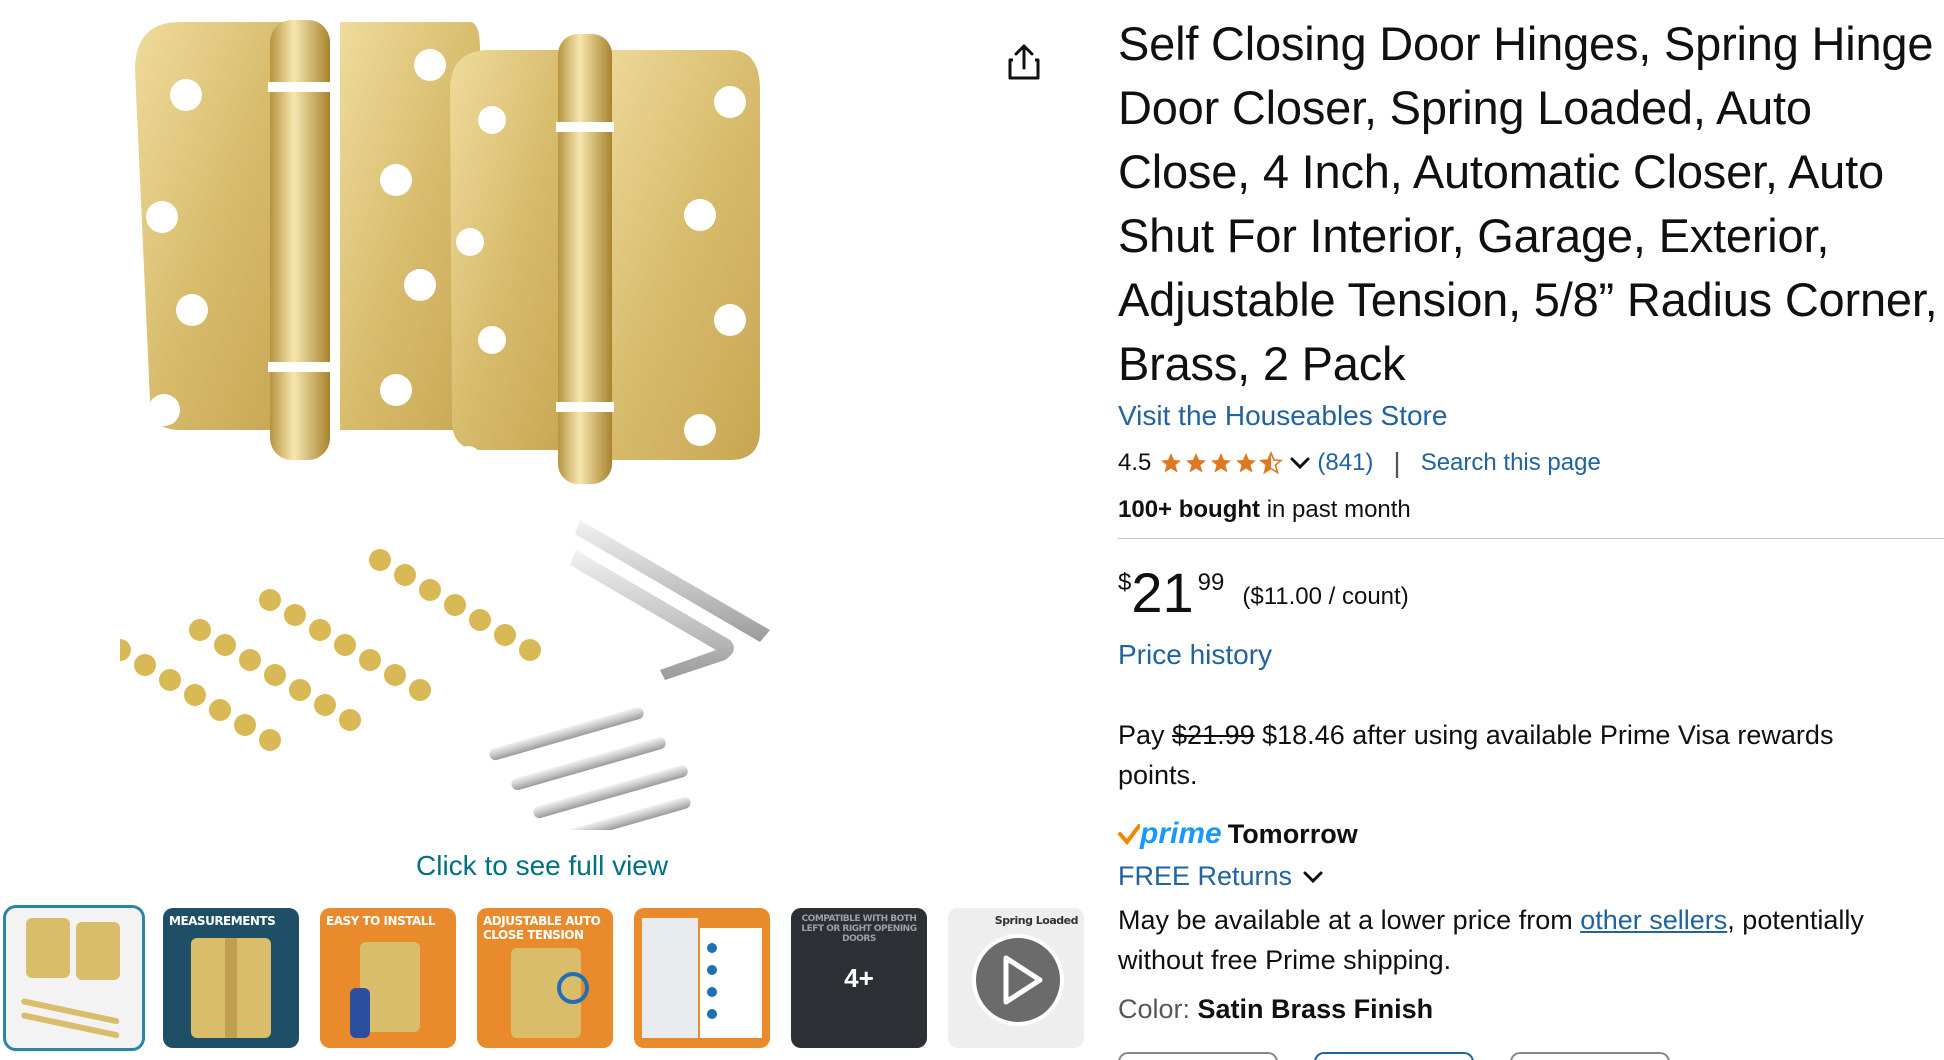 Image resolution: width=1944 pixels, height=1060 pixels. I want to click on hinge-2-illustration, so click(605, 259).